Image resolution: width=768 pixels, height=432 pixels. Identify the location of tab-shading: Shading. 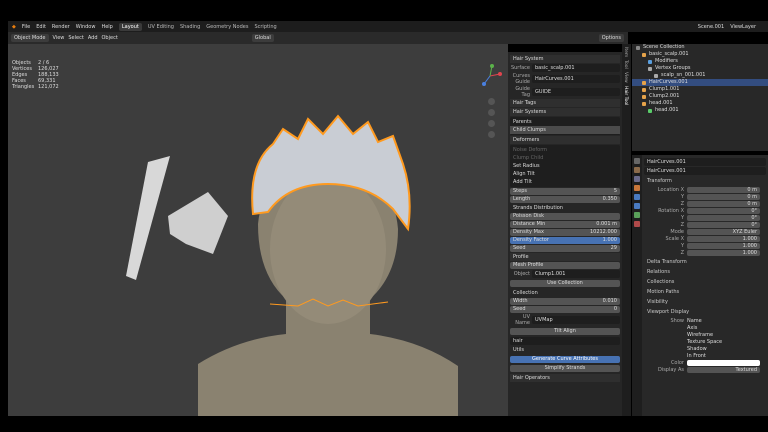
(190, 27).